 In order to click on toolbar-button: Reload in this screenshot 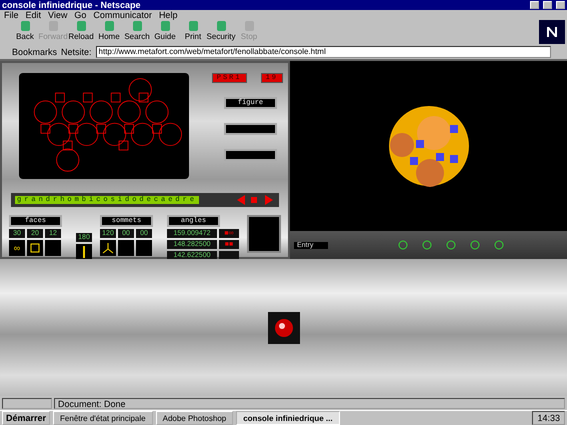, I will do `click(81, 32)`.